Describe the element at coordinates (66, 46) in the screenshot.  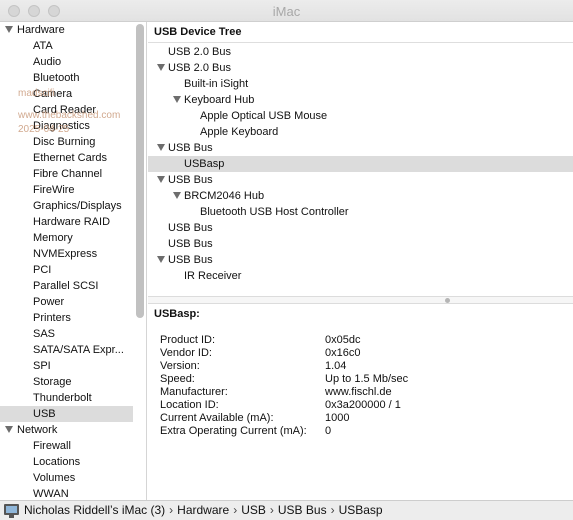
I see `sidebar-item-ata: ATA` at that location.